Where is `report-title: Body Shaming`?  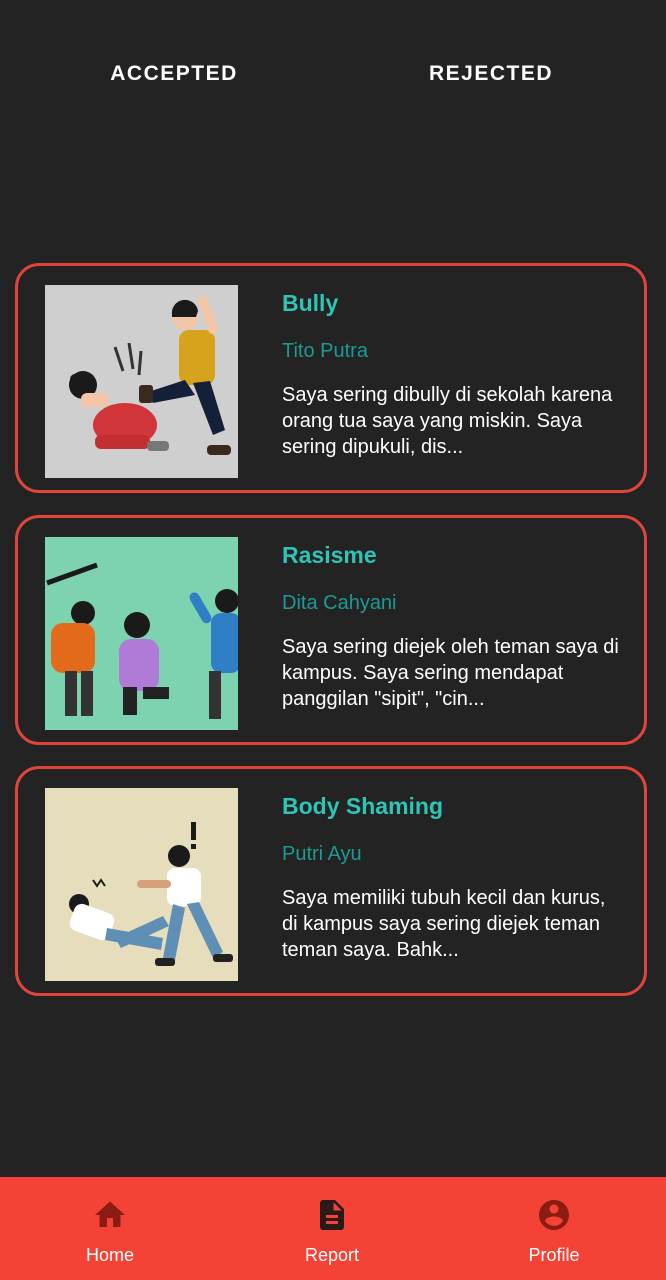
report-title: Body Shaming is located at coordinates (363, 806).